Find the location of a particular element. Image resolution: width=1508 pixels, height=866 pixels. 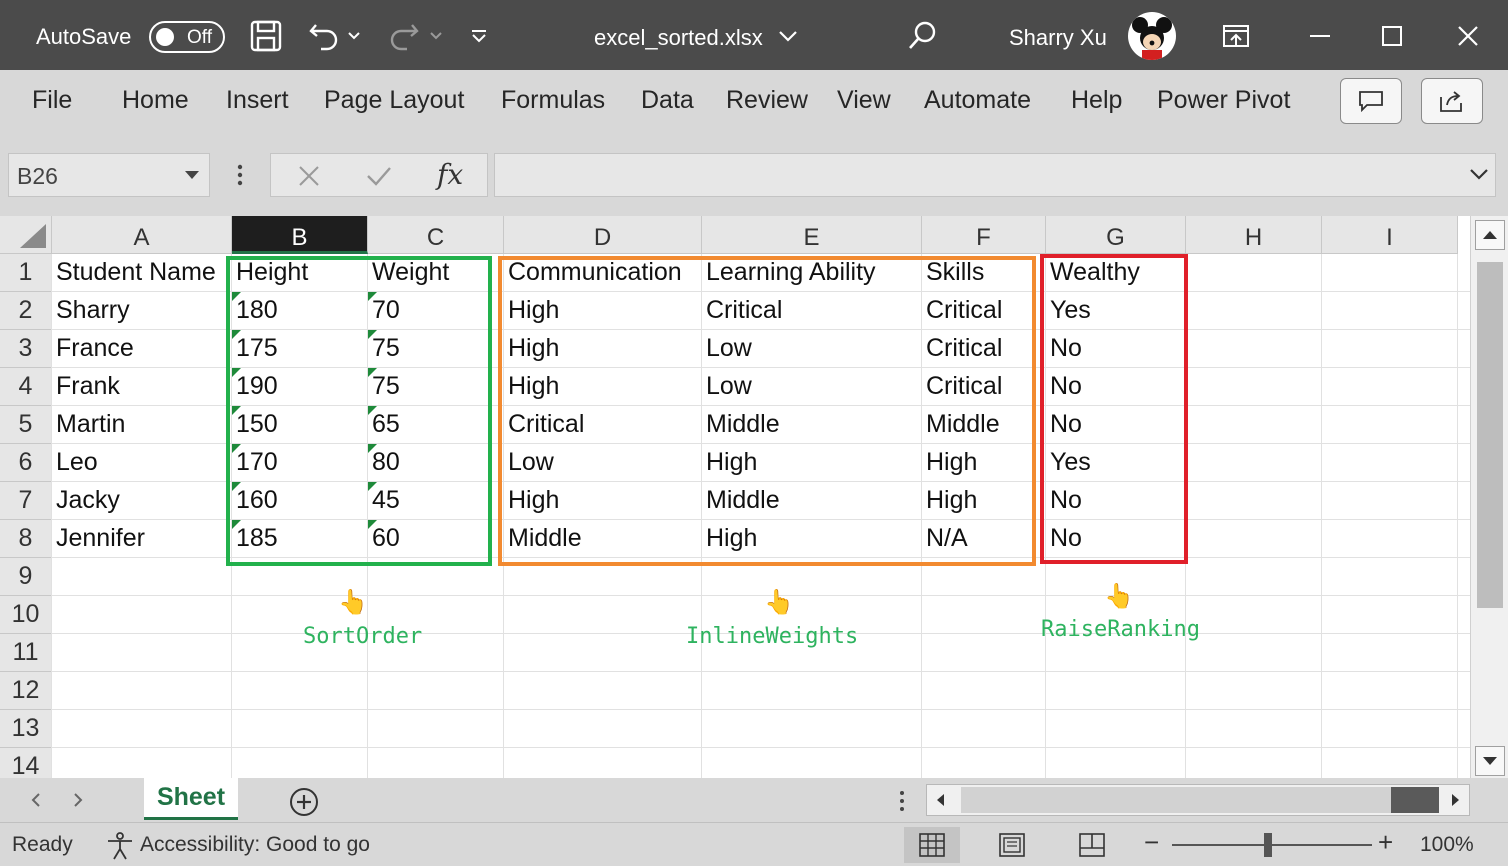

column-header-b: B is located at coordinates (300, 235).